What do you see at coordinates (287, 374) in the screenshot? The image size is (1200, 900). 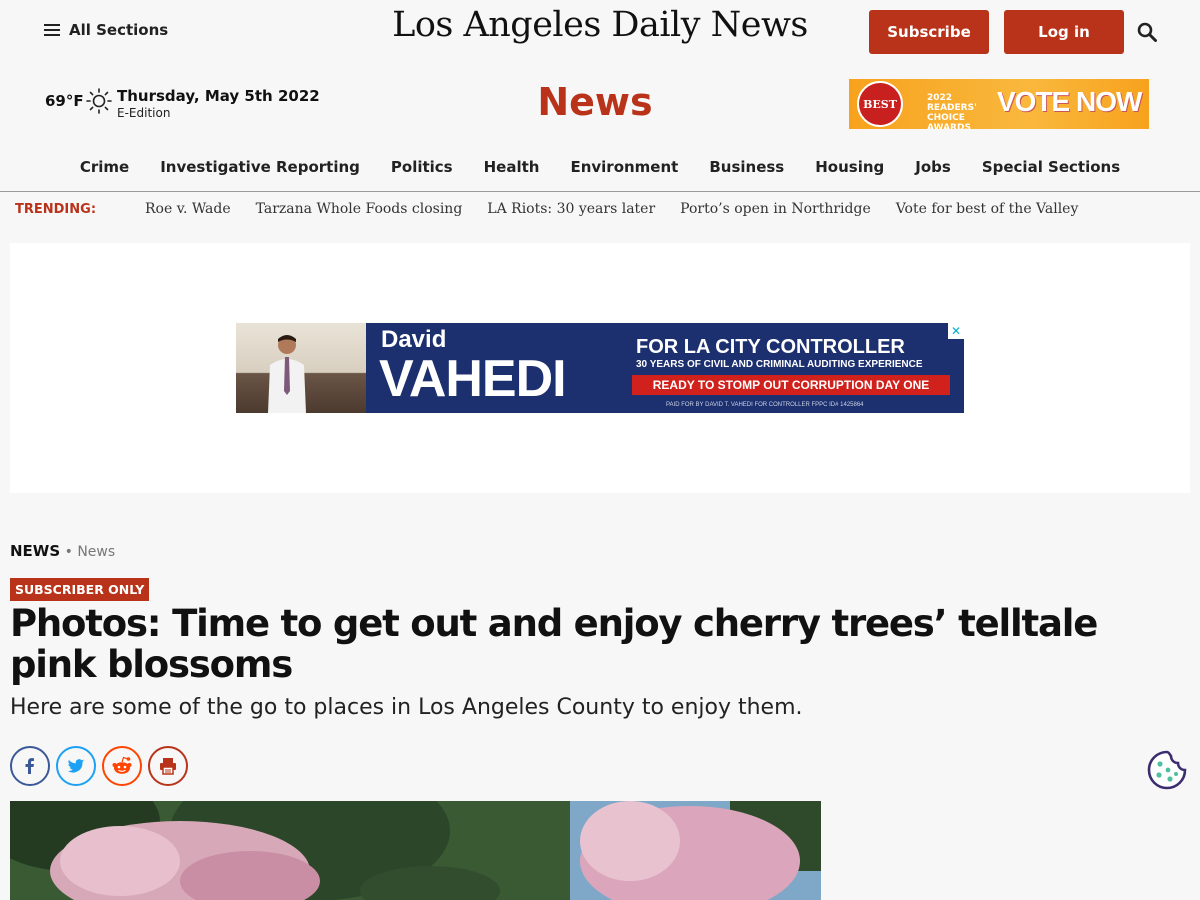 I see `candidate-figure` at bounding box center [287, 374].